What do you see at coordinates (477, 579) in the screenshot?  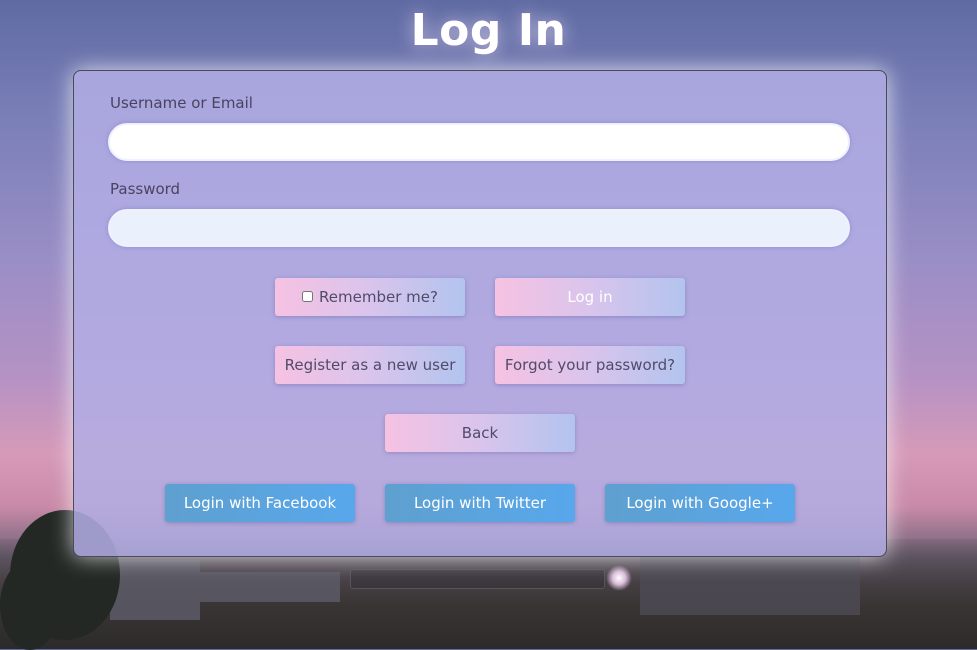 I see `background-slider-track` at bounding box center [477, 579].